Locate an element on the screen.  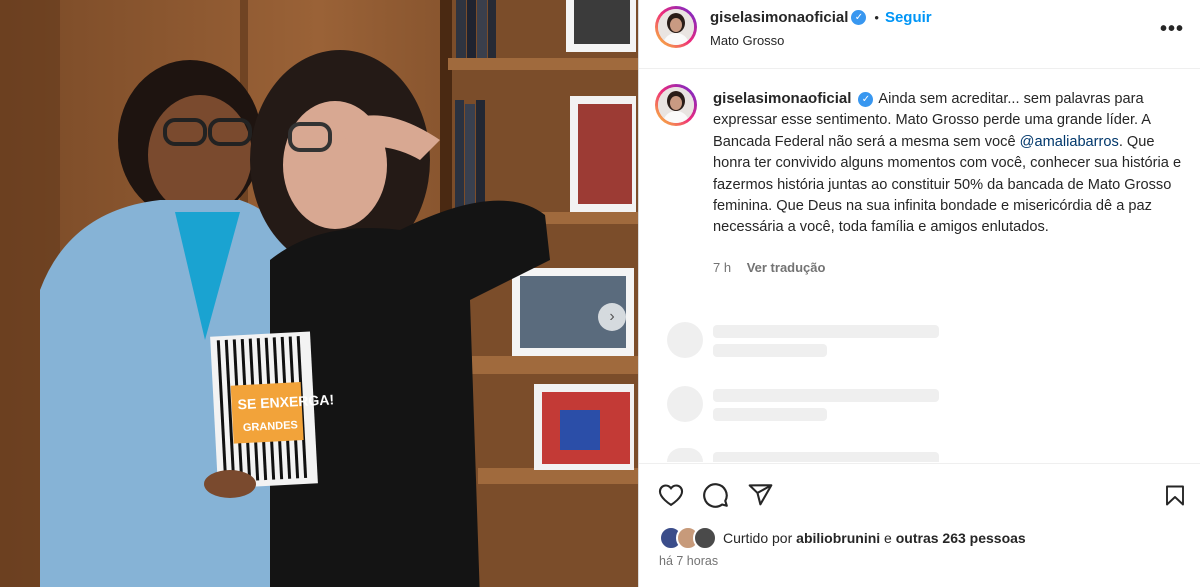
translate-link: Ver tradução is located at coordinates (786, 267).